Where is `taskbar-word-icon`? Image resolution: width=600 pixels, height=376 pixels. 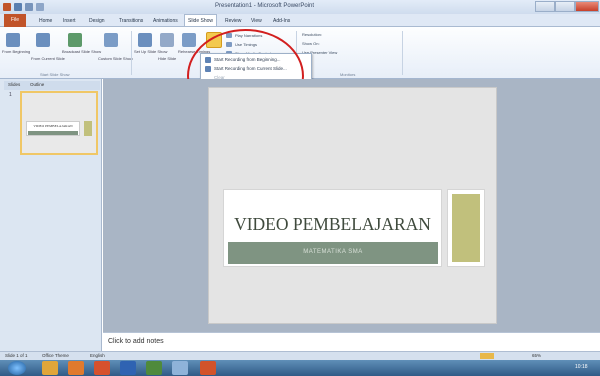
taskbar-word-icon is located at coordinates (128, 368).